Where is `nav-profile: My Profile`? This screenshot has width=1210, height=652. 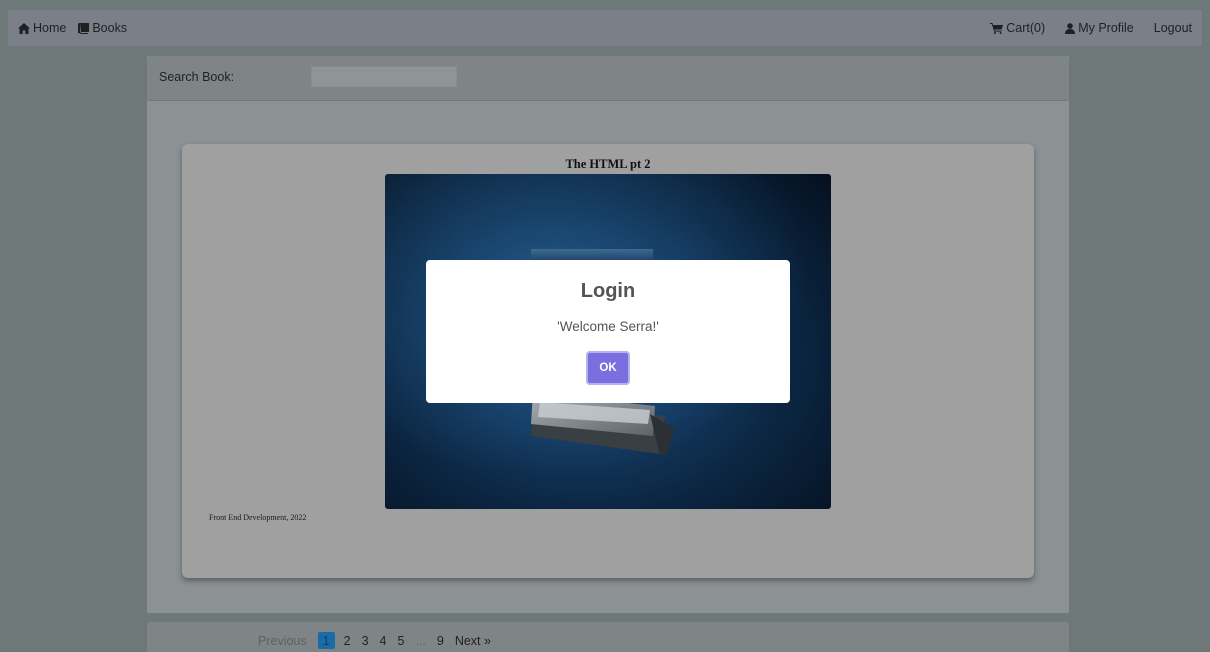 nav-profile: My Profile is located at coordinates (1099, 28).